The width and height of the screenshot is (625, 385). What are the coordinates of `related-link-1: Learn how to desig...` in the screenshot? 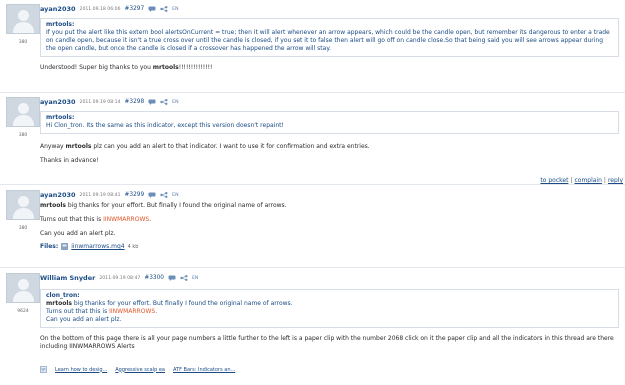 It's located at (81, 370).